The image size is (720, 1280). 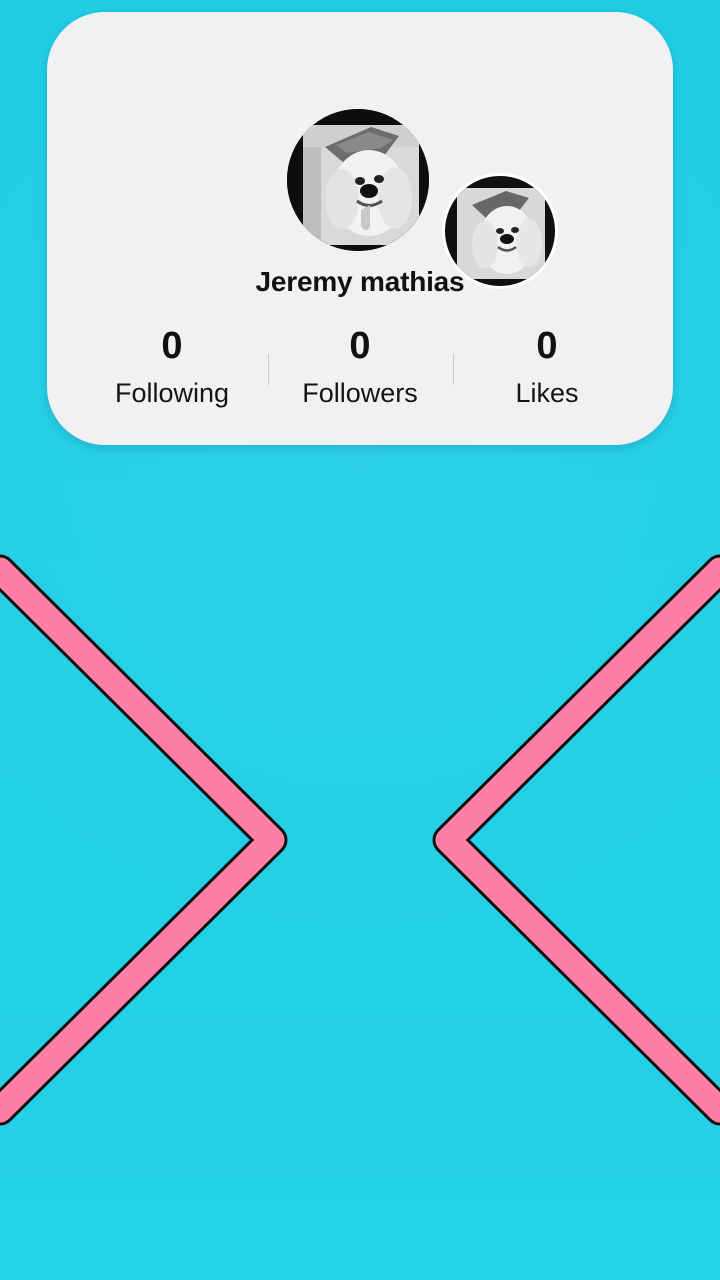 I want to click on following-label: Following, so click(x=172, y=393).